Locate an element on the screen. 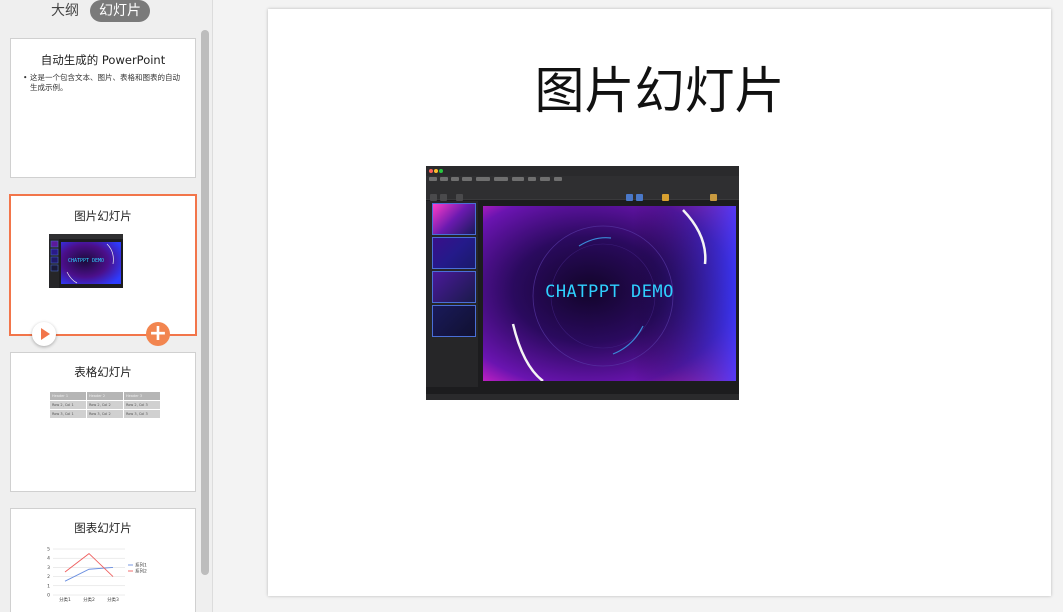 This screenshot has height=612, width=1063. table-cell: Row 2, Col 2 is located at coordinates (105, 405).